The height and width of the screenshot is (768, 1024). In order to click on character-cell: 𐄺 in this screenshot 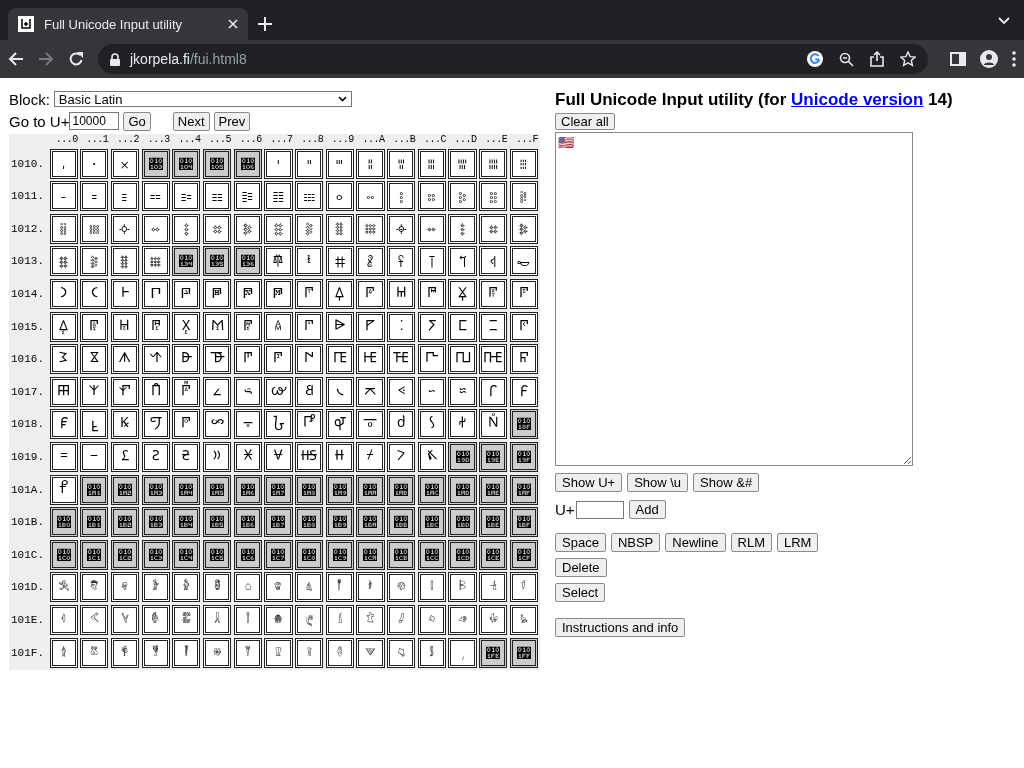, I will do `click(370, 261)`.